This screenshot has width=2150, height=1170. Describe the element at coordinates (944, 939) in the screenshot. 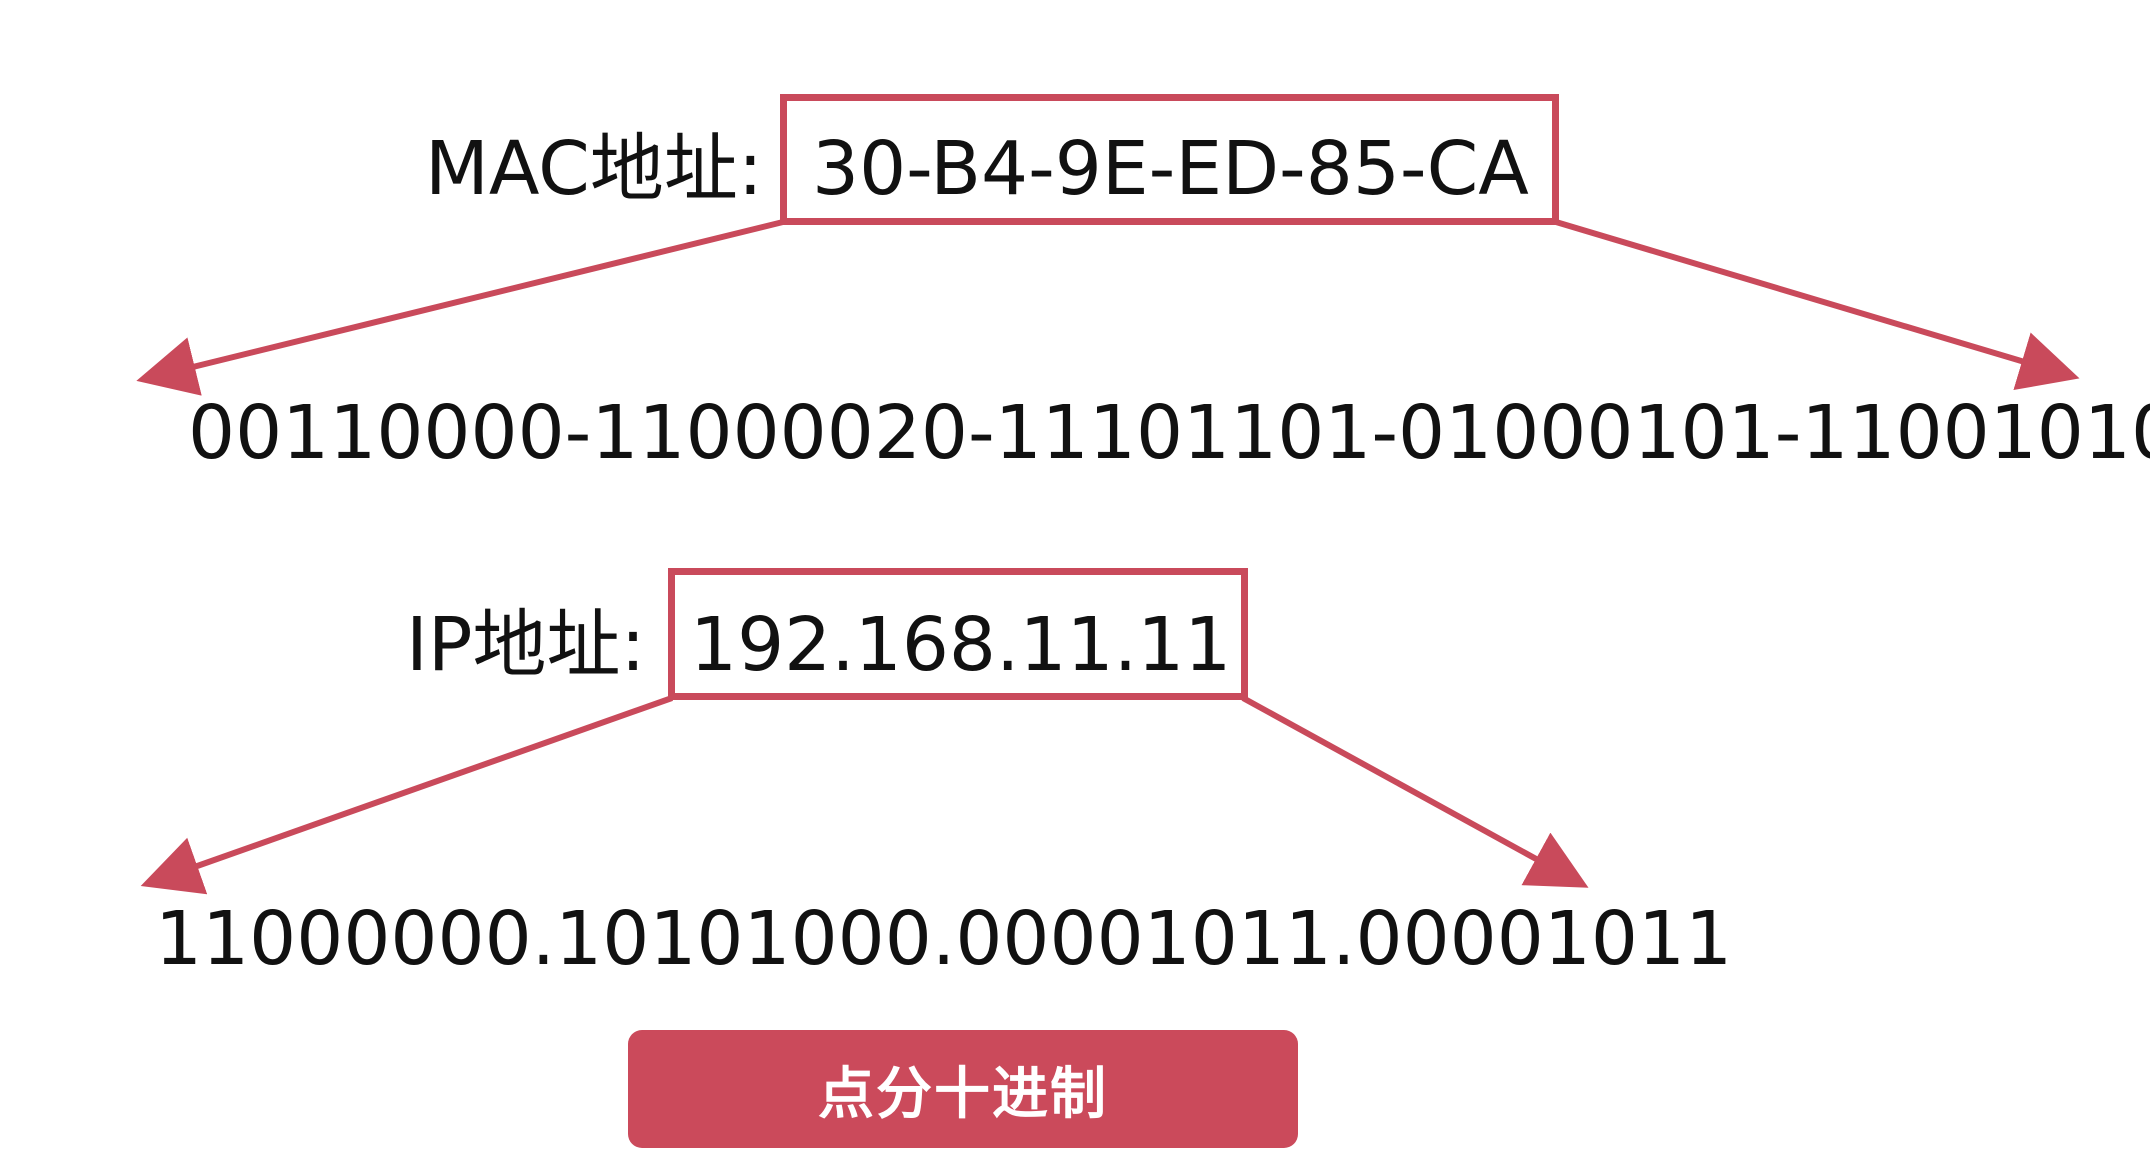

I see `ip-binary: 11000000.10101000.00001011.00001011` at that location.